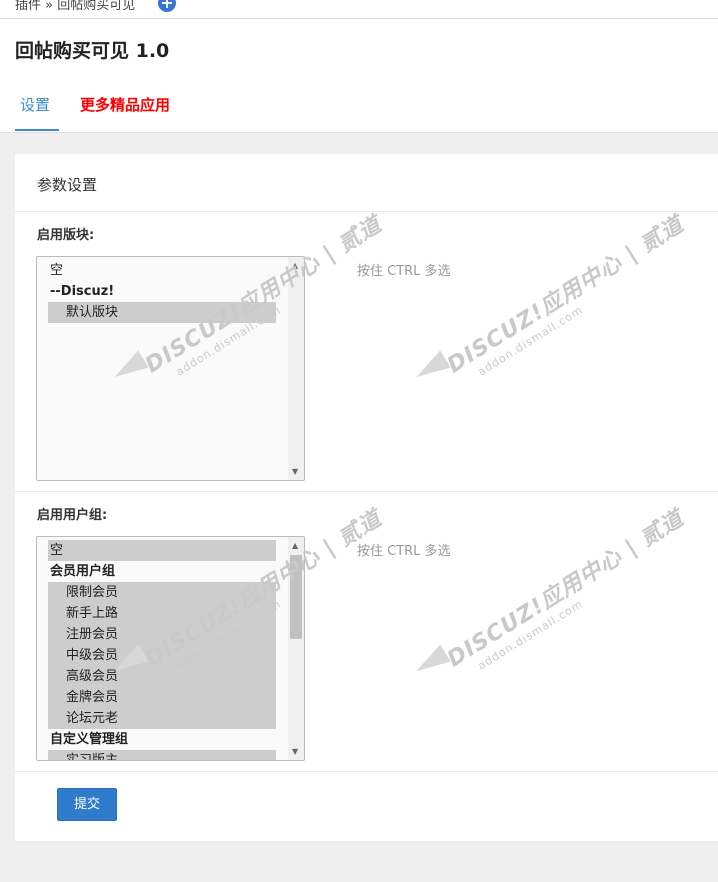 The image size is (718, 882). I want to click on active-tab-indicator, so click(37, 130).